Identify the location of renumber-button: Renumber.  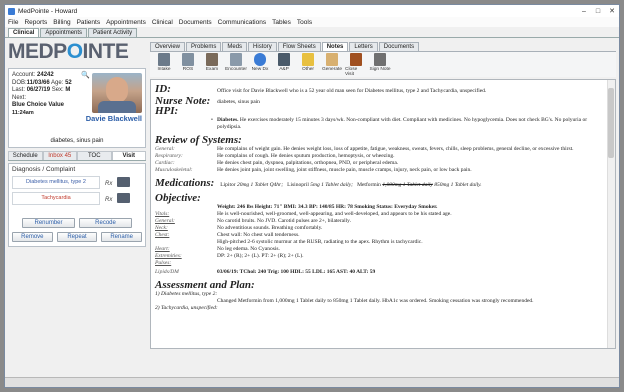
(48, 223).